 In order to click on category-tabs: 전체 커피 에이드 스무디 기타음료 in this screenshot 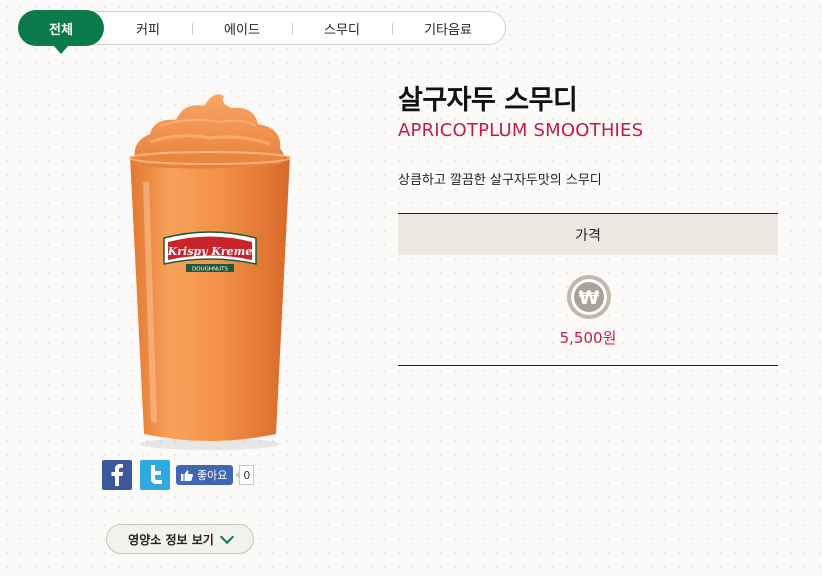, I will do `click(262, 32)`.